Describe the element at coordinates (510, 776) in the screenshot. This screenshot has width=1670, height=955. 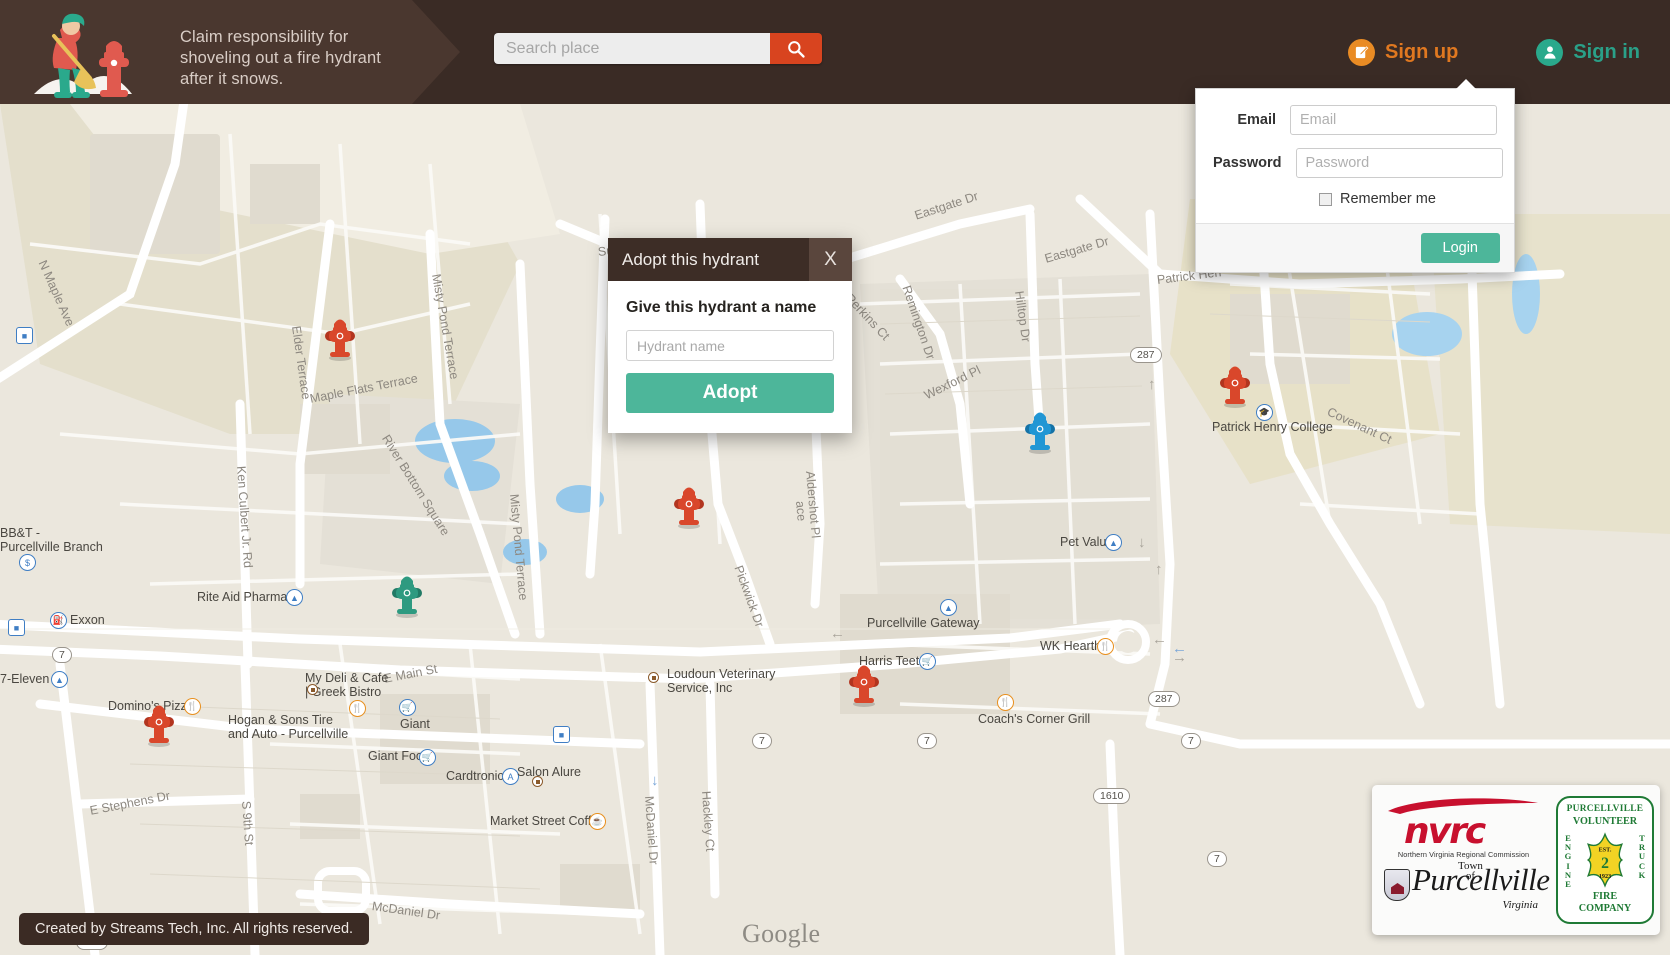
I see `atm-icon: A` at that location.